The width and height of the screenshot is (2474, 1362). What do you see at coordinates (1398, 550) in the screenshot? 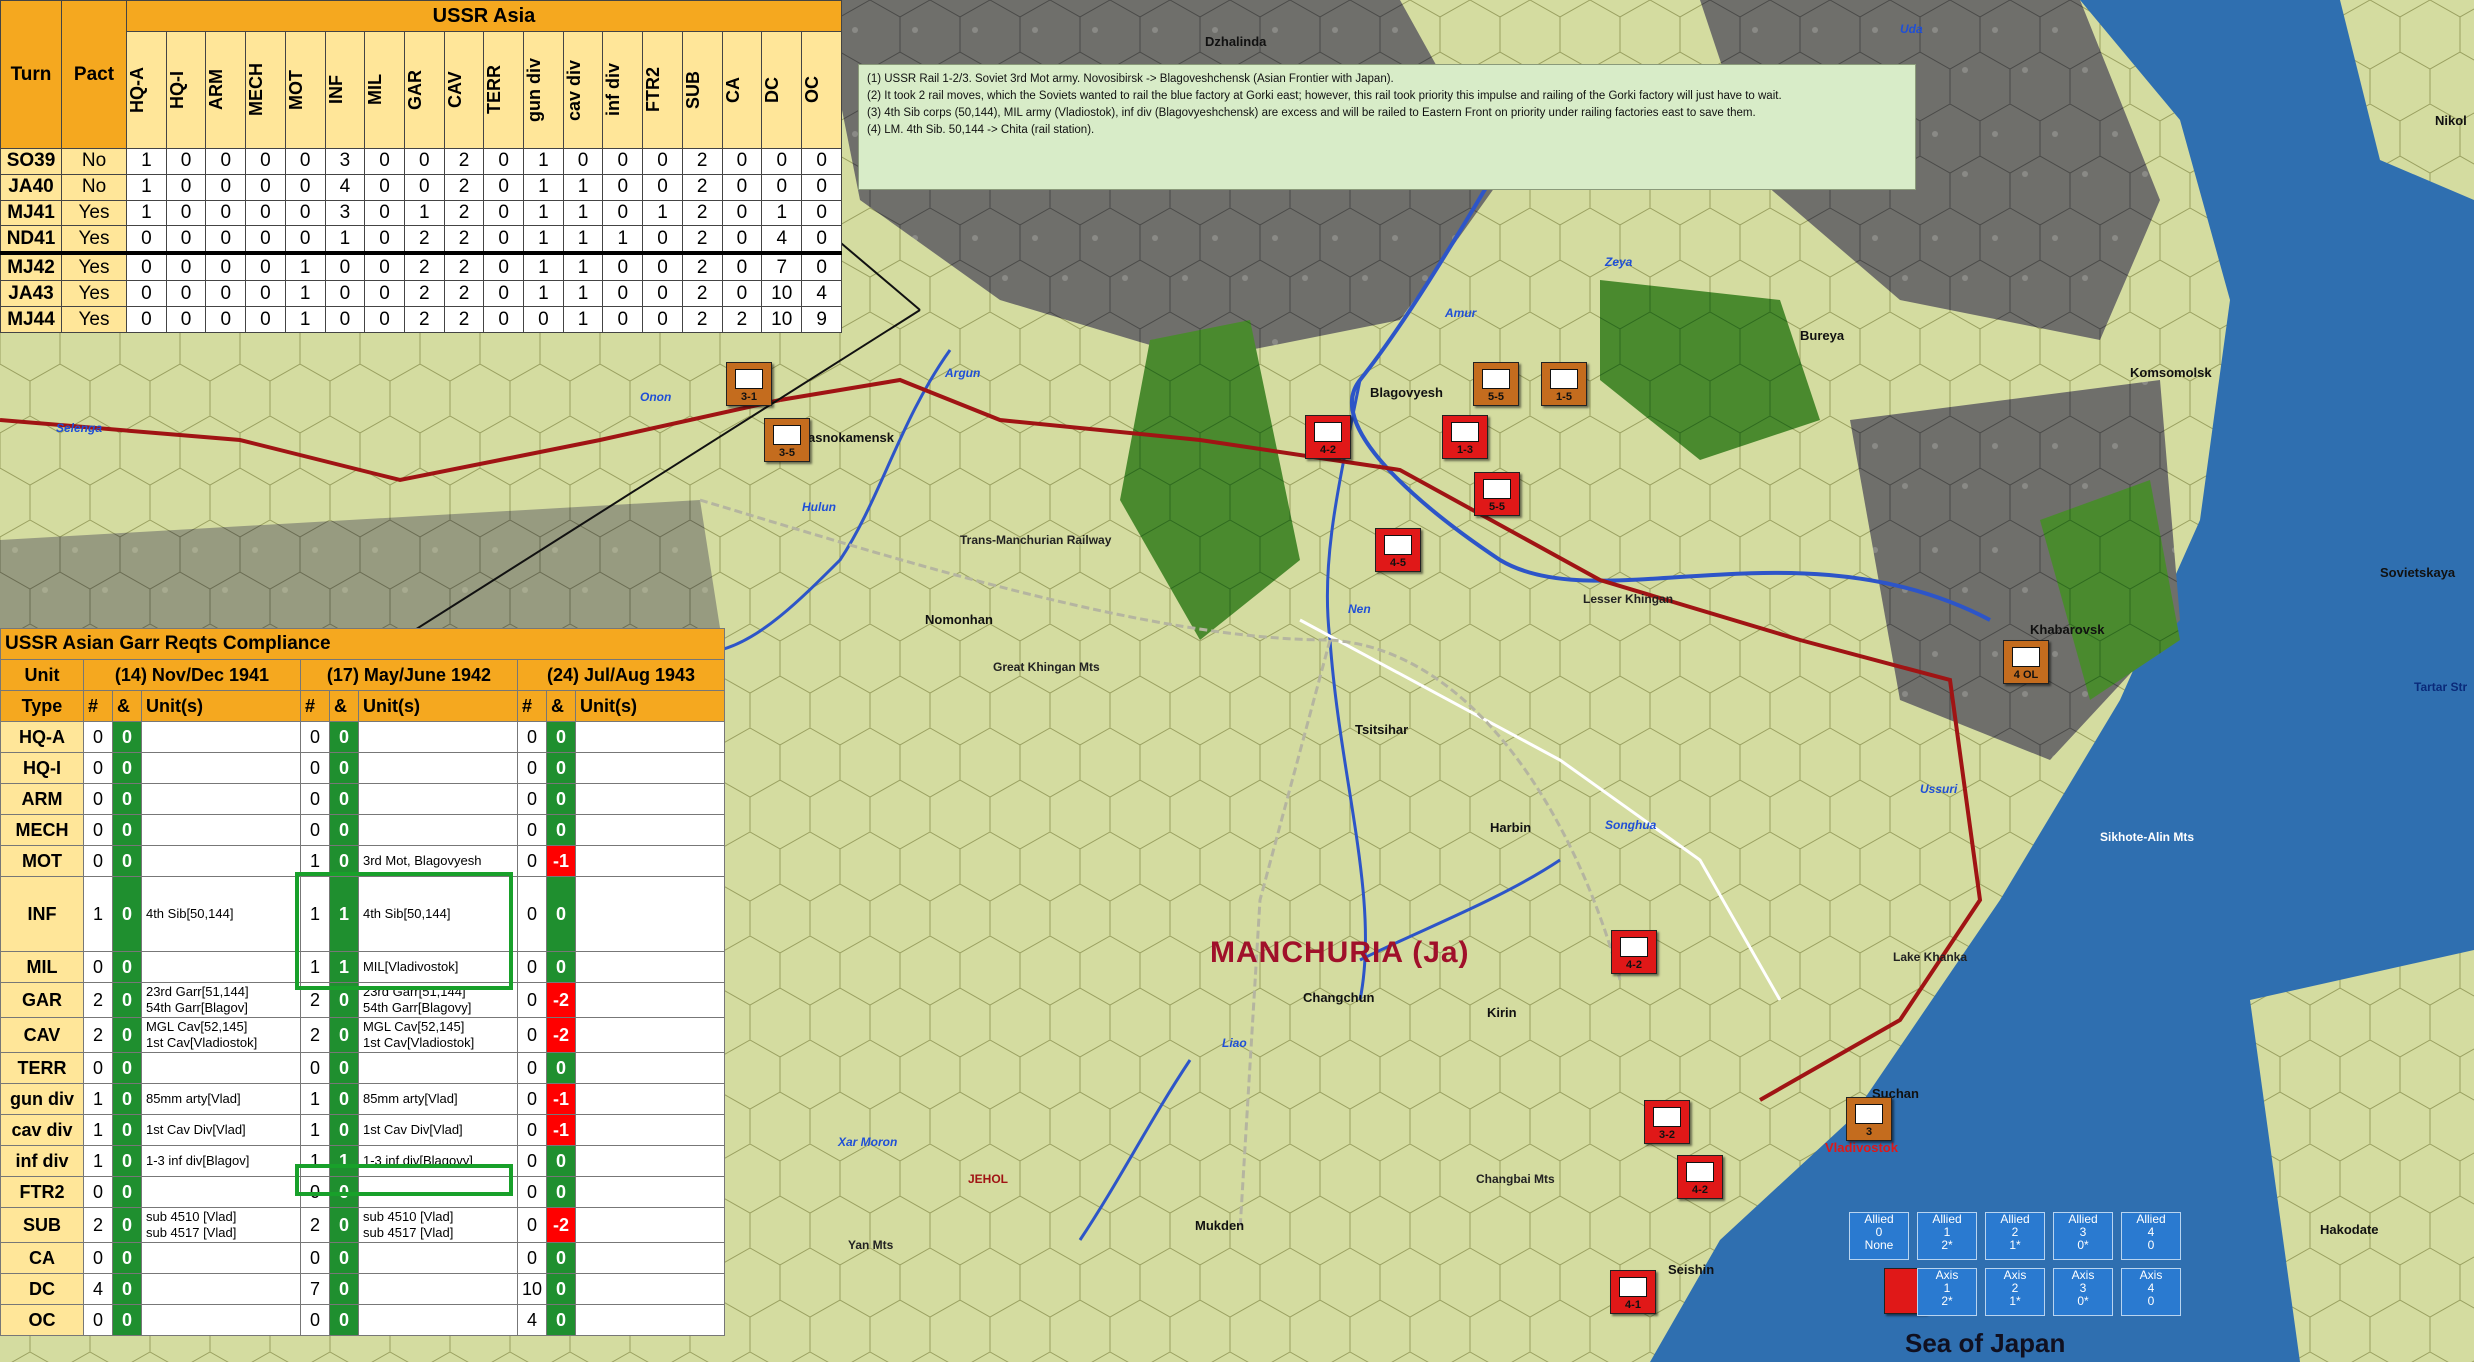
I see `unit-counter: 4-5` at bounding box center [1398, 550].